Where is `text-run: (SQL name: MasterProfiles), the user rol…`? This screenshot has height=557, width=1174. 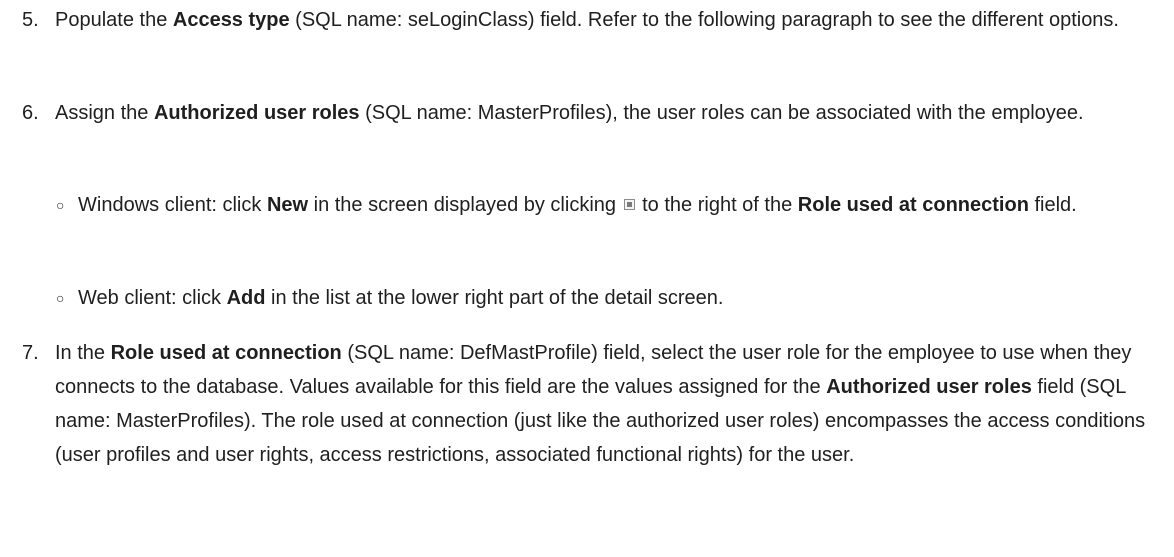
text-run: (SQL name: MasterProfiles), the user rol… is located at coordinates (721, 113).